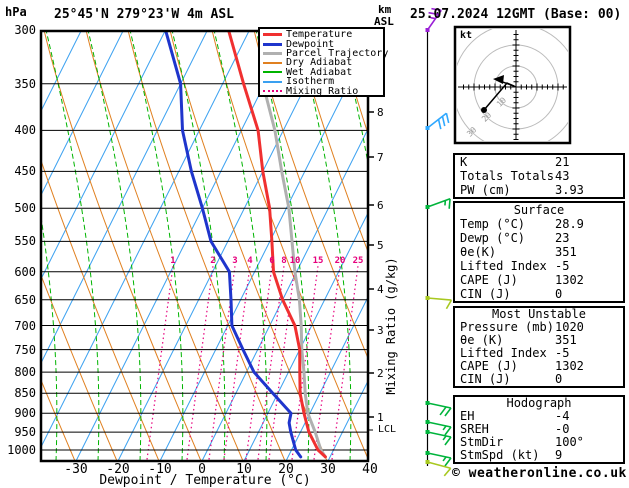  What do you see at coordinates (562, 162) in the screenshot?
I see `table-row-value: 21` at bounding box center [562, 162].